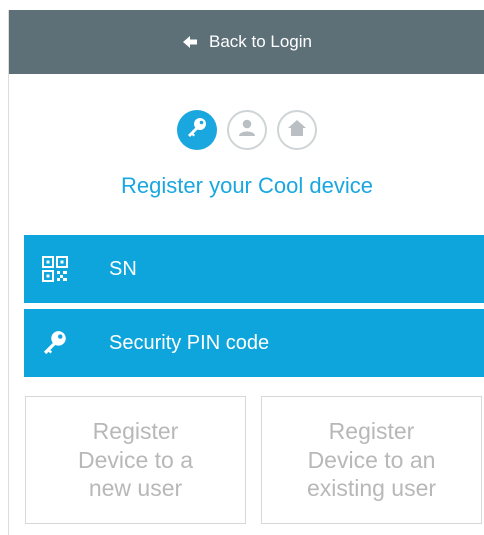 This screenshot has height=535, width=484. Describe the element at coordinates (247, 185) in the screenshot. I see `page-title: Register your Cool device` at that location.